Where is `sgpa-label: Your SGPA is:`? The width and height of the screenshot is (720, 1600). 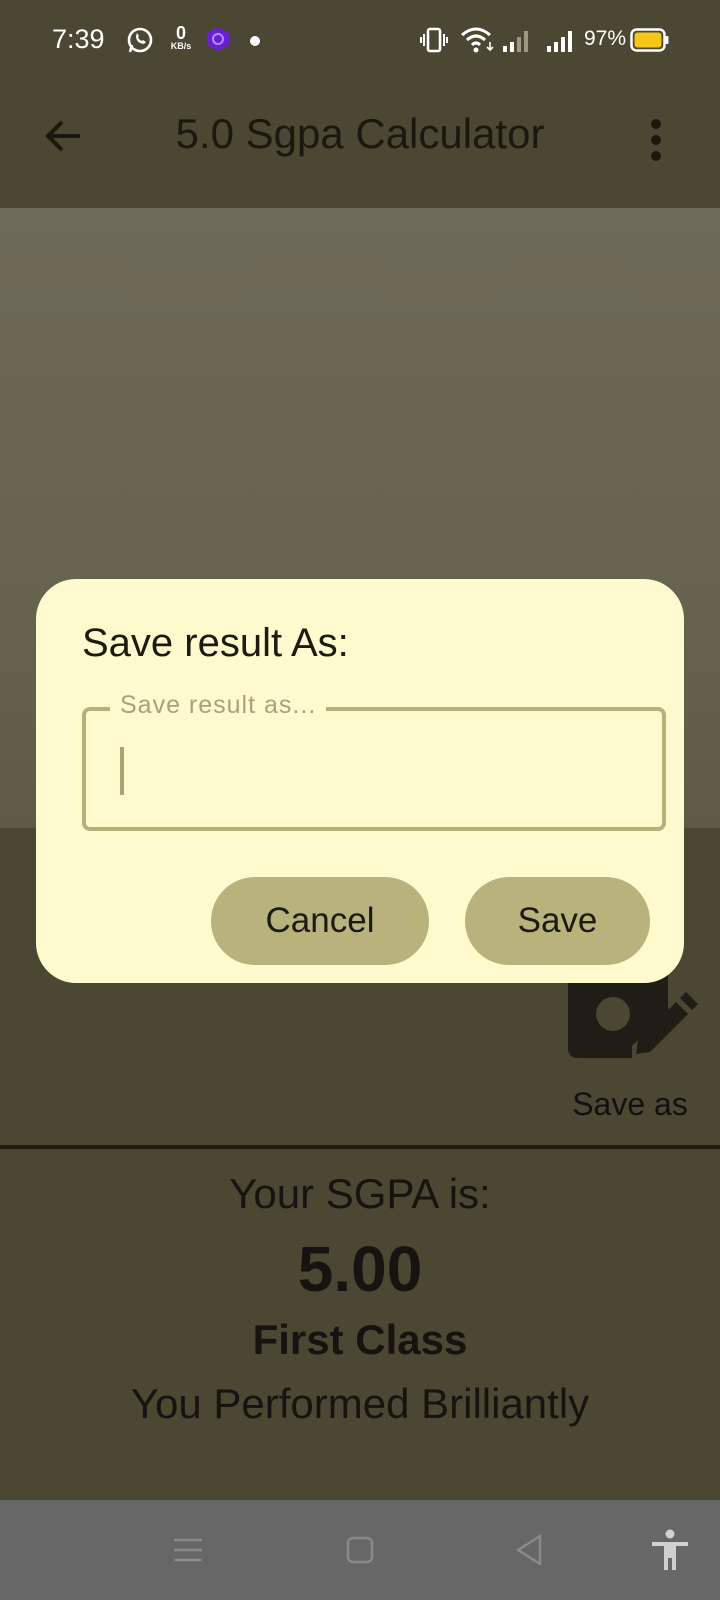
sgpa-label: Your SGPA is: is located at coordinates (360, 1193).